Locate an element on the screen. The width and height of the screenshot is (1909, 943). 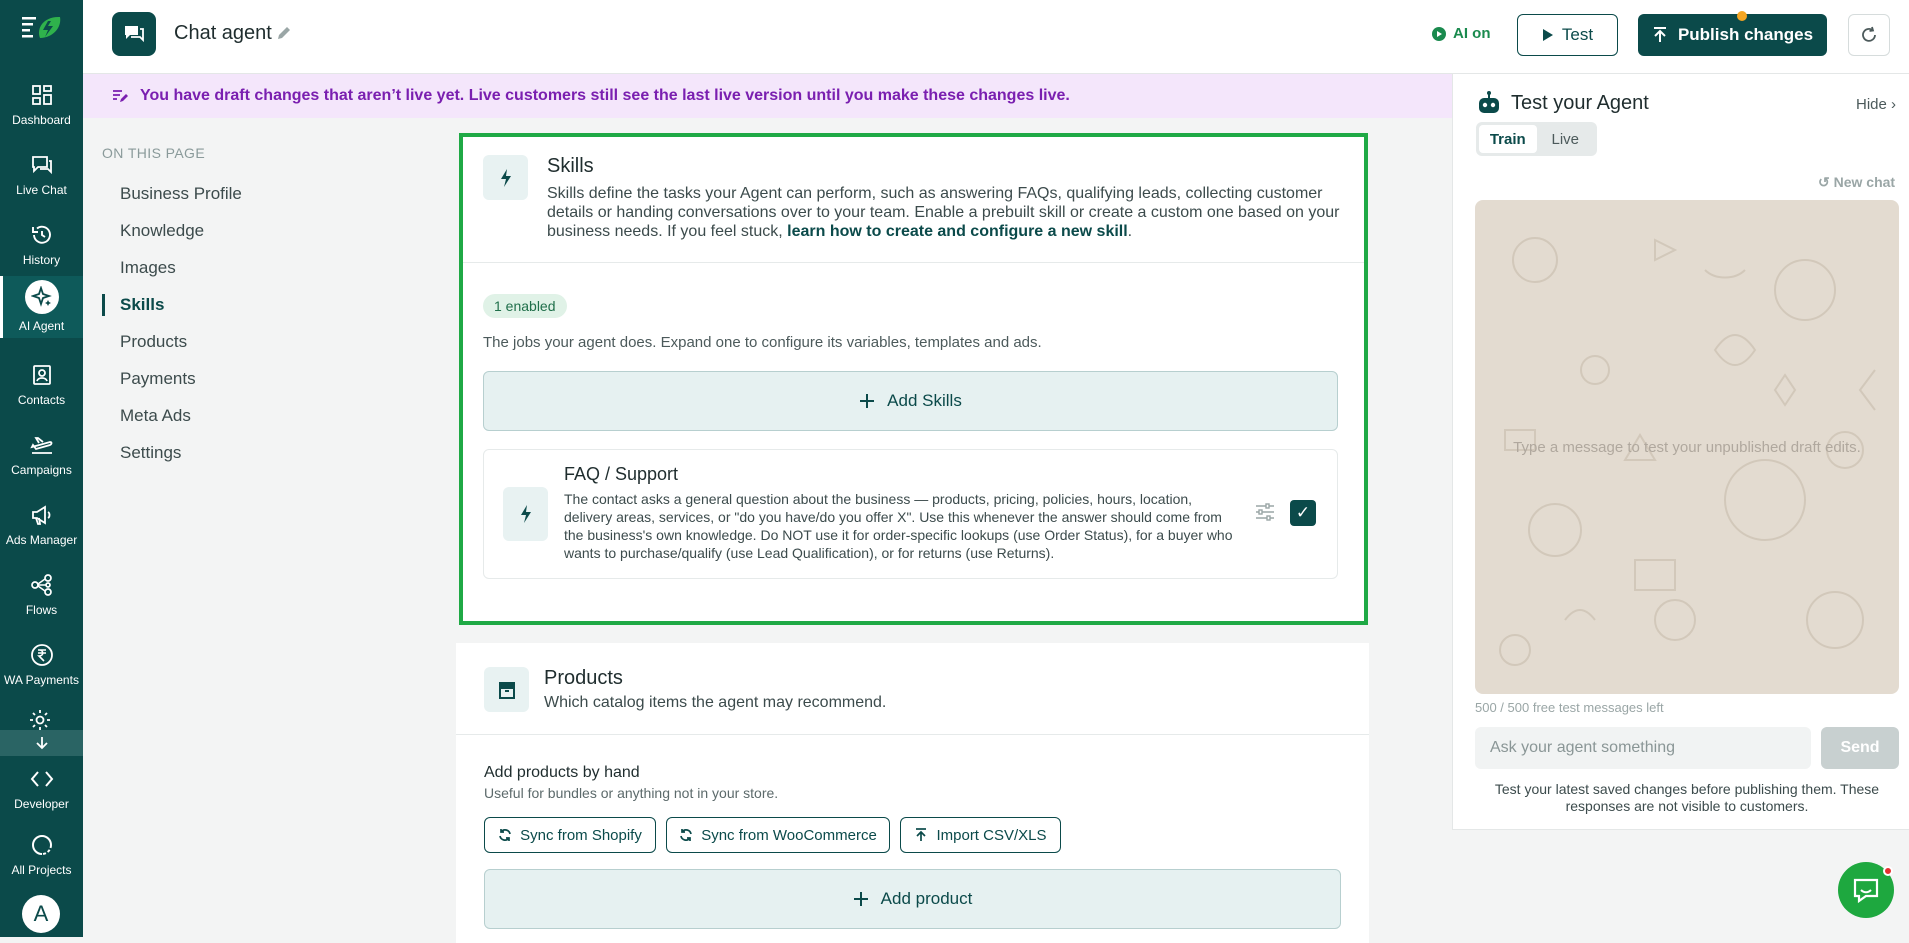
tab-train: Train is located at coordinates (1508, 139).